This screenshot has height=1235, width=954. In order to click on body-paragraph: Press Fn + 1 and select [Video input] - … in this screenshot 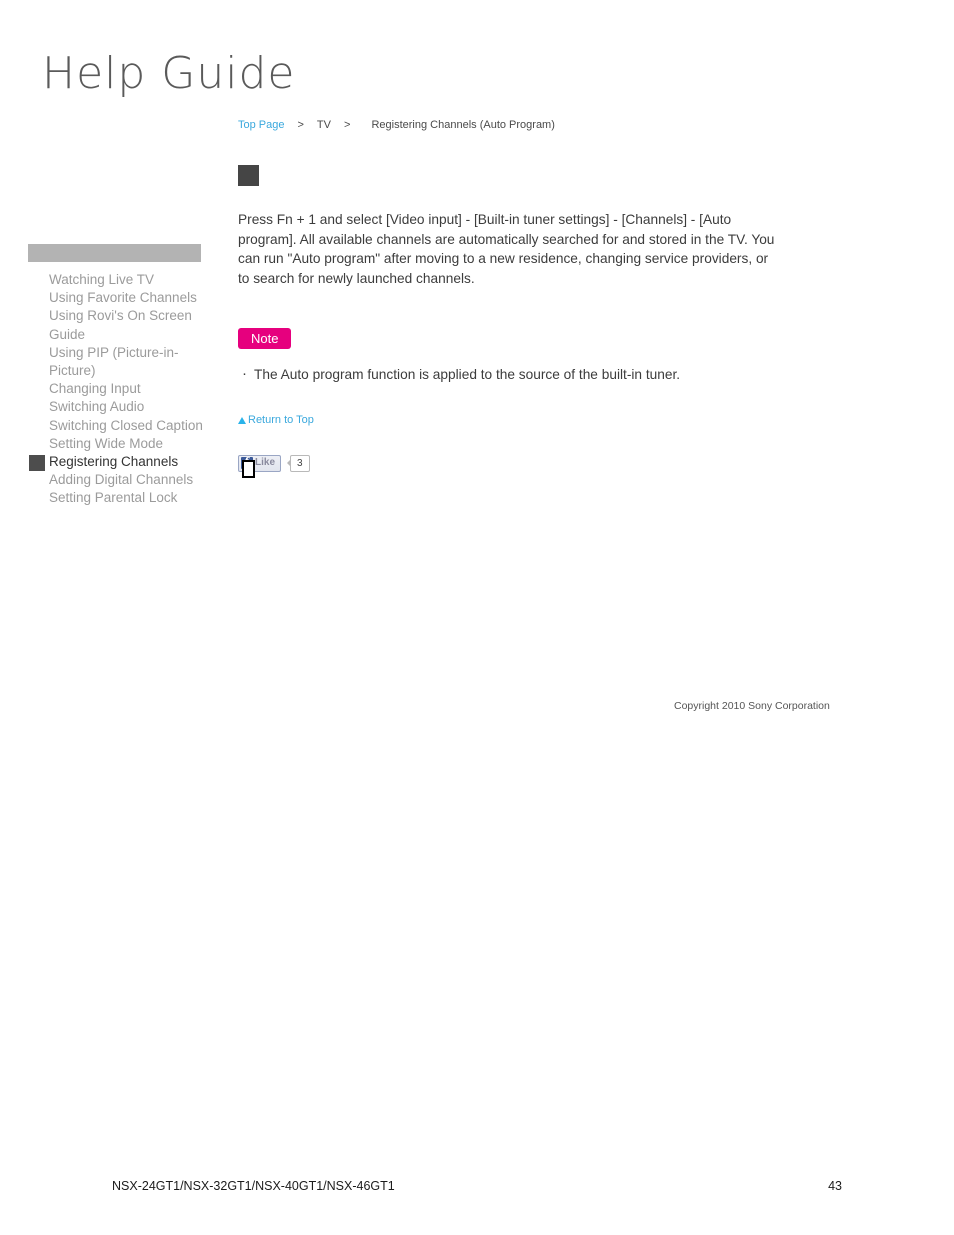, I will do `click(506, 249)`.